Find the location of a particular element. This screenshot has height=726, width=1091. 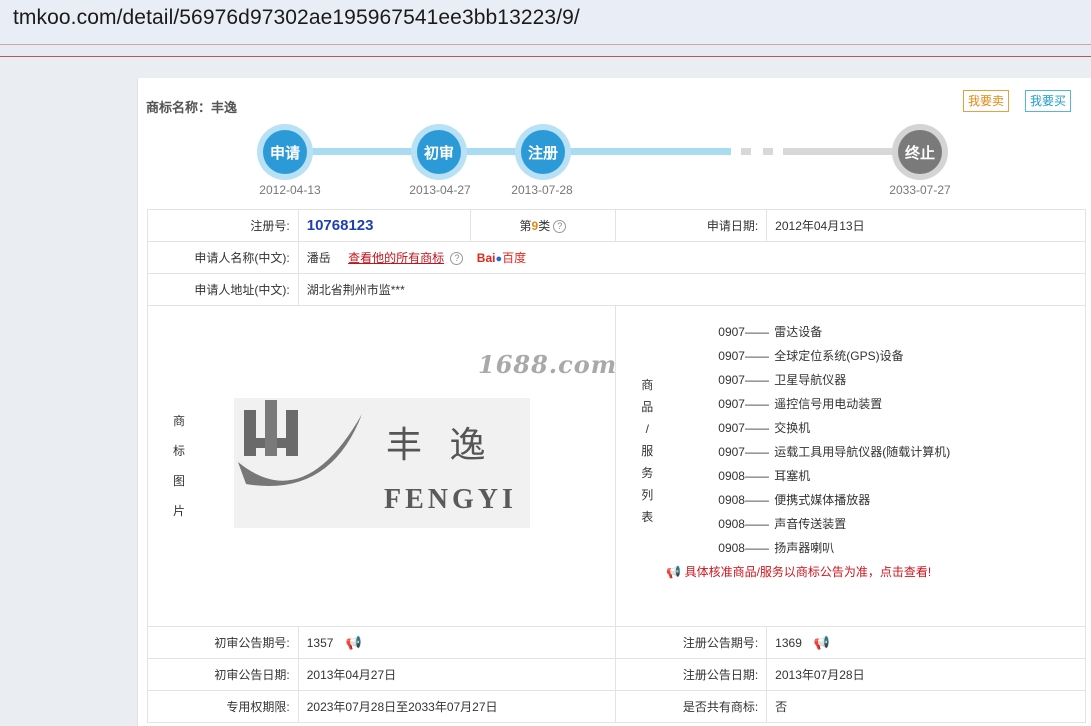

image-label-char: 商 is located at coordinates (178, 421).